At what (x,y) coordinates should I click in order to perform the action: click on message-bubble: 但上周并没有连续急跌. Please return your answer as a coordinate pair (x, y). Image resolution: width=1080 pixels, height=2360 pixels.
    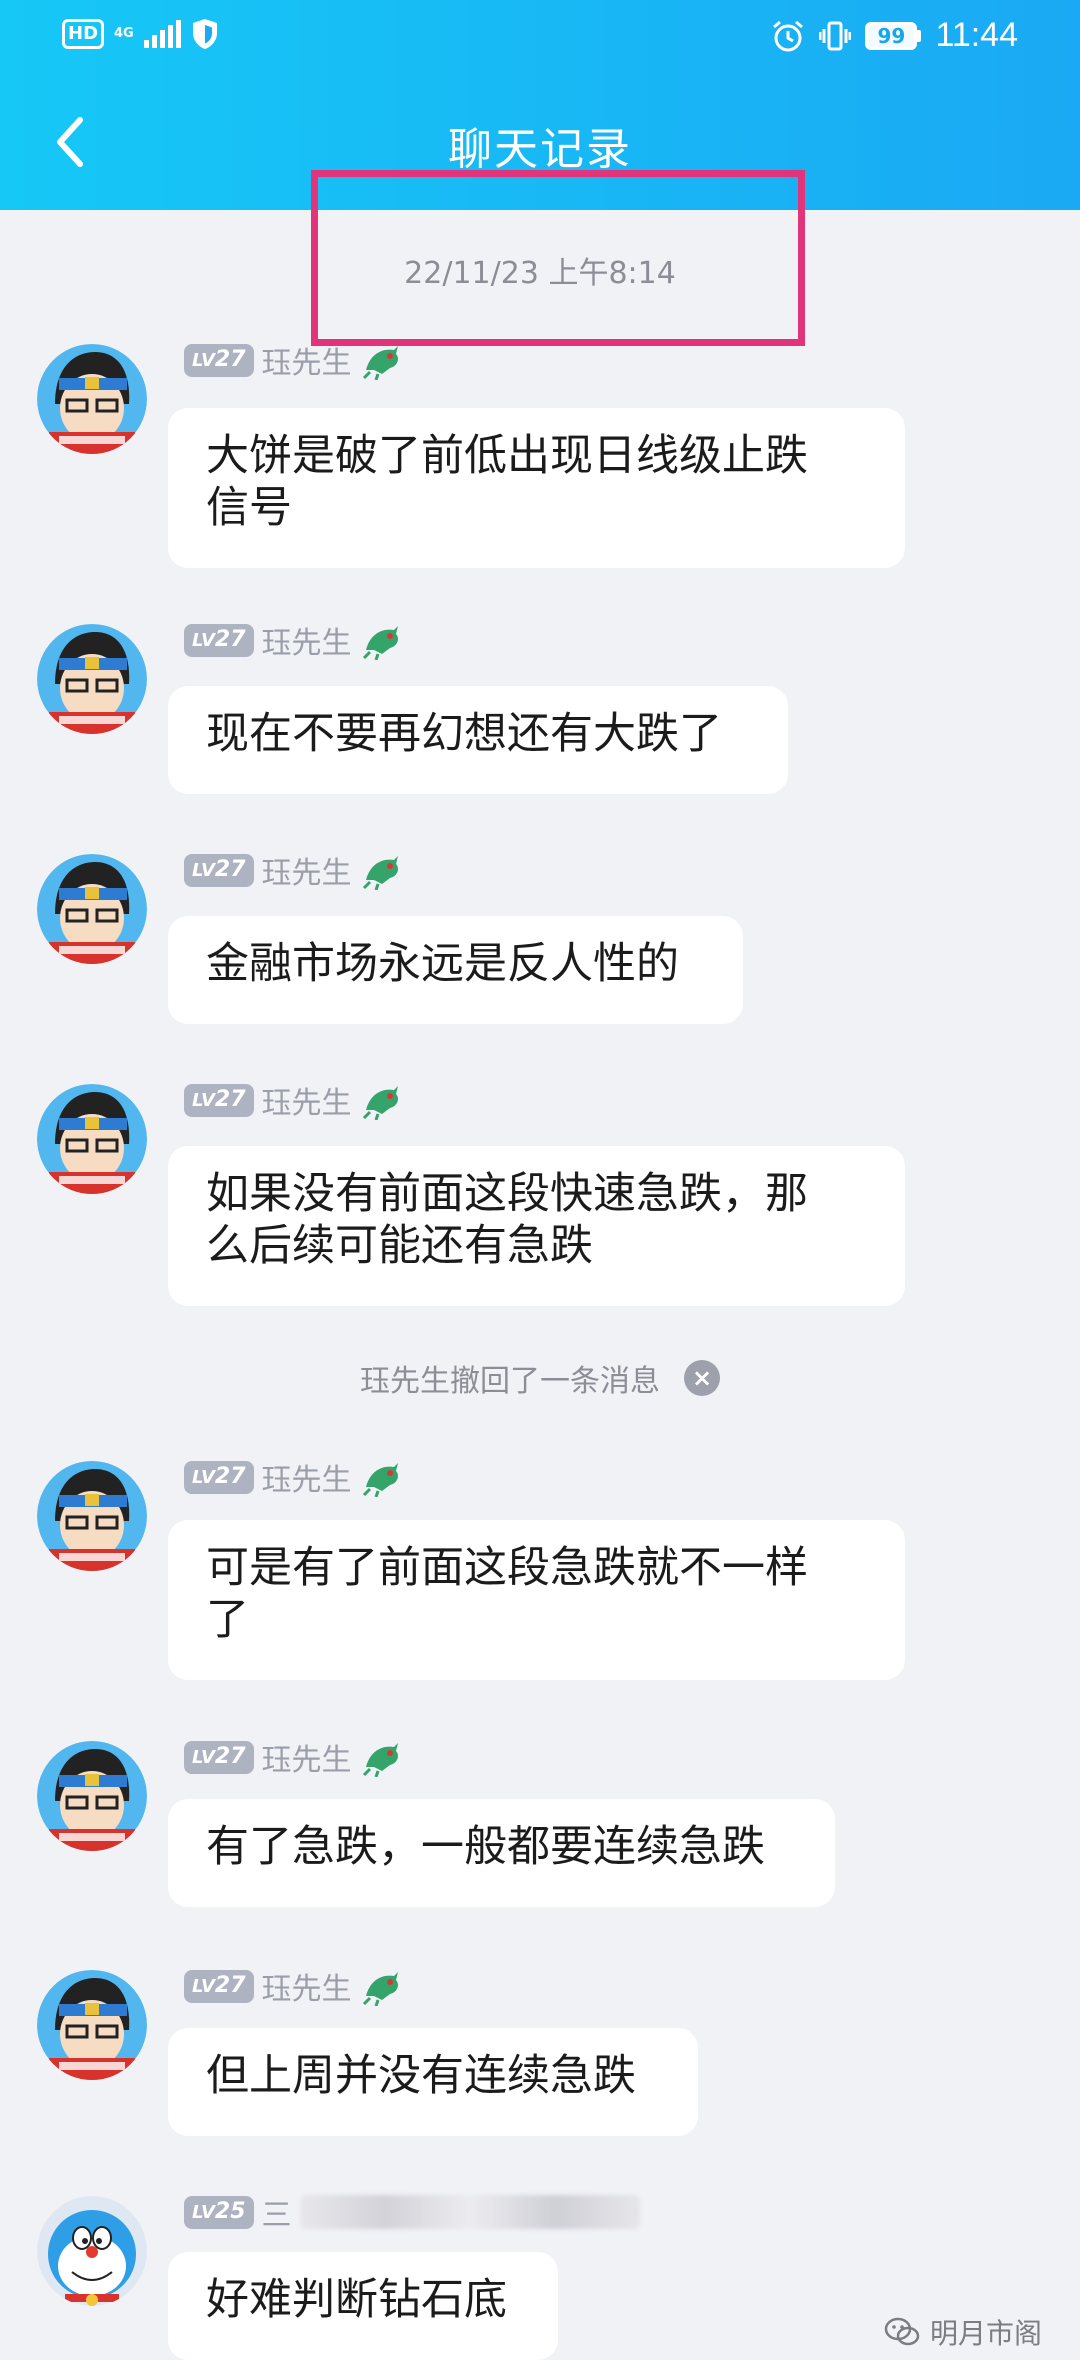
    Looking at the image, I should click on (433, 2082).